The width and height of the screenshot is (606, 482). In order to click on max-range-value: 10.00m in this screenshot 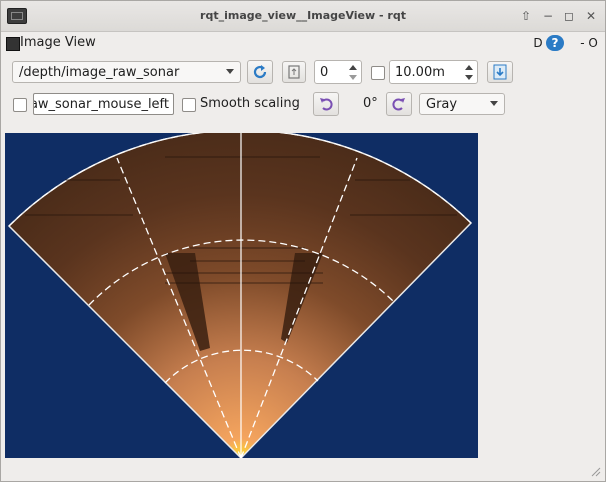, I will do `click(420, 72)`.